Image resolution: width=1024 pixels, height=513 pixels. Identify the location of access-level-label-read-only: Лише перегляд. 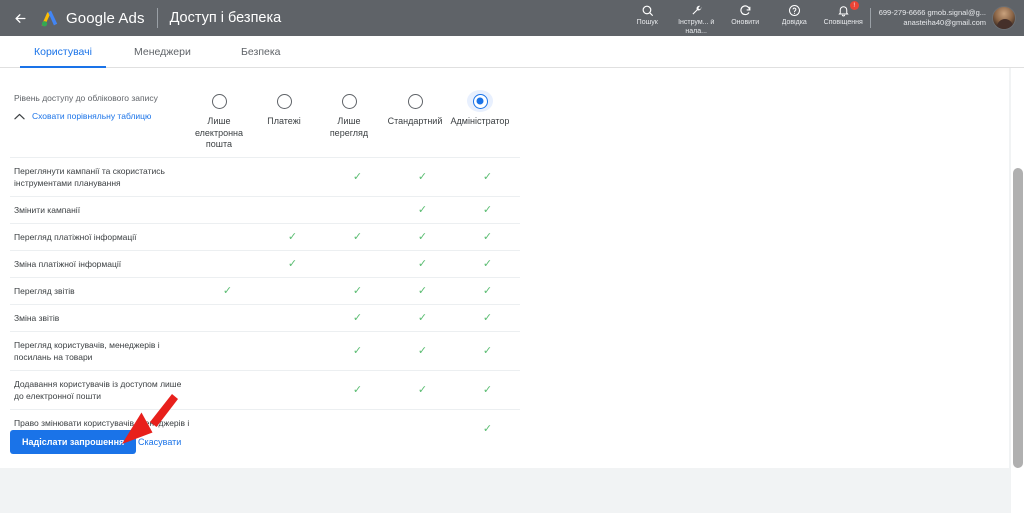
(349, 127).